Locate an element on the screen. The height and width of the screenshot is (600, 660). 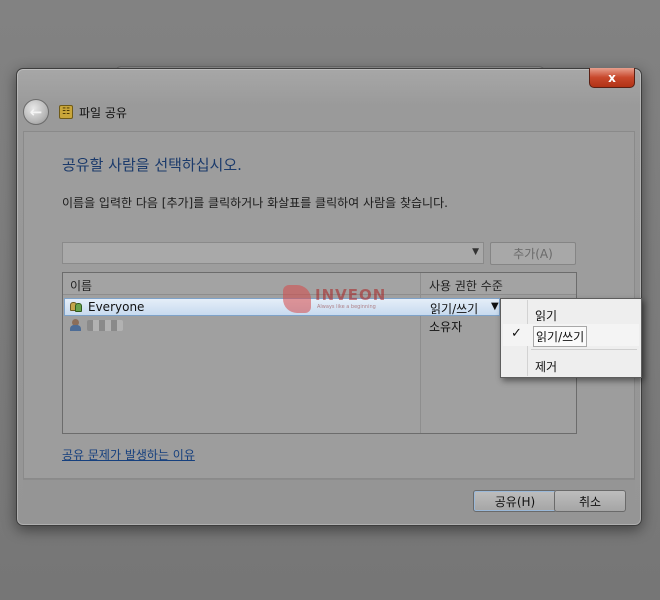
row-permission: 소유자 is located at coordinates (446, 327).